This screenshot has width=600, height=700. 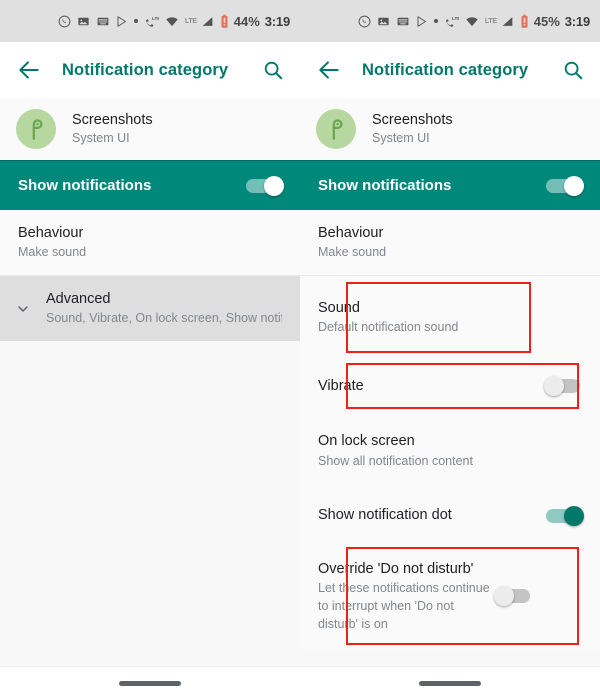 I want to click on battery-percent-label: 44%, so click(x=246, y=21).